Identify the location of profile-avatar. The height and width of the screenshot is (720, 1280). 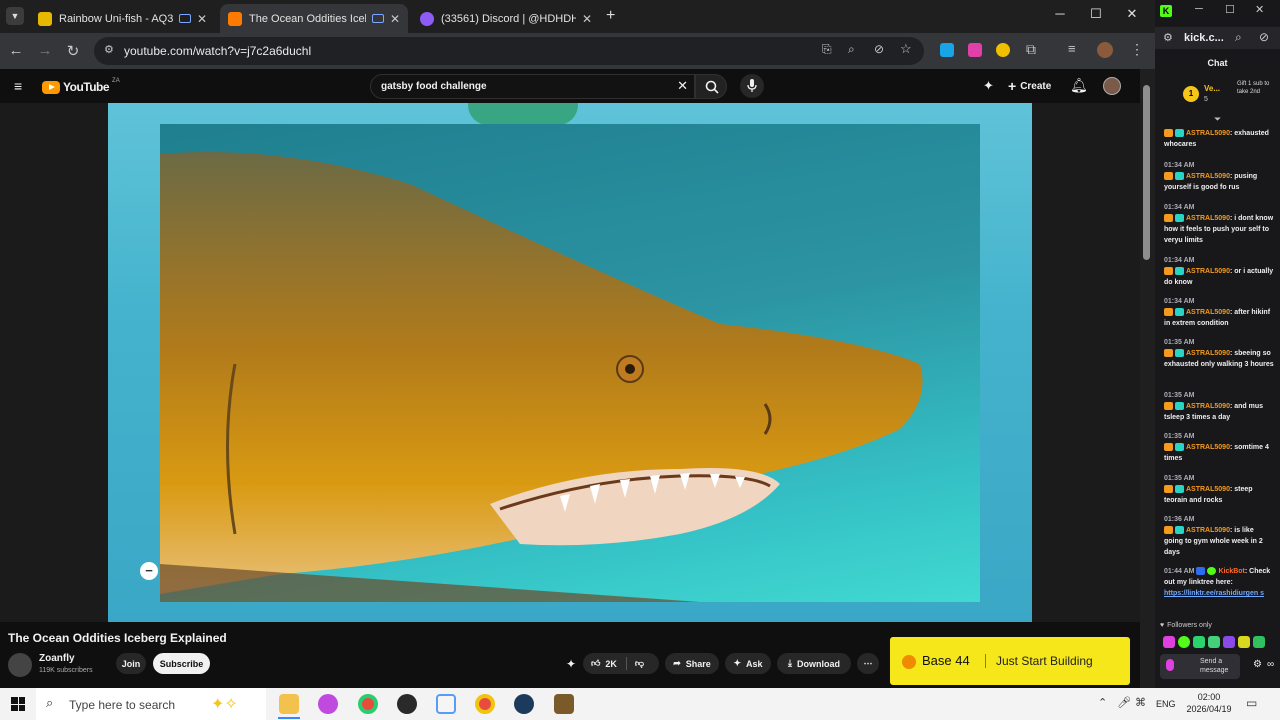
(1105, 50).